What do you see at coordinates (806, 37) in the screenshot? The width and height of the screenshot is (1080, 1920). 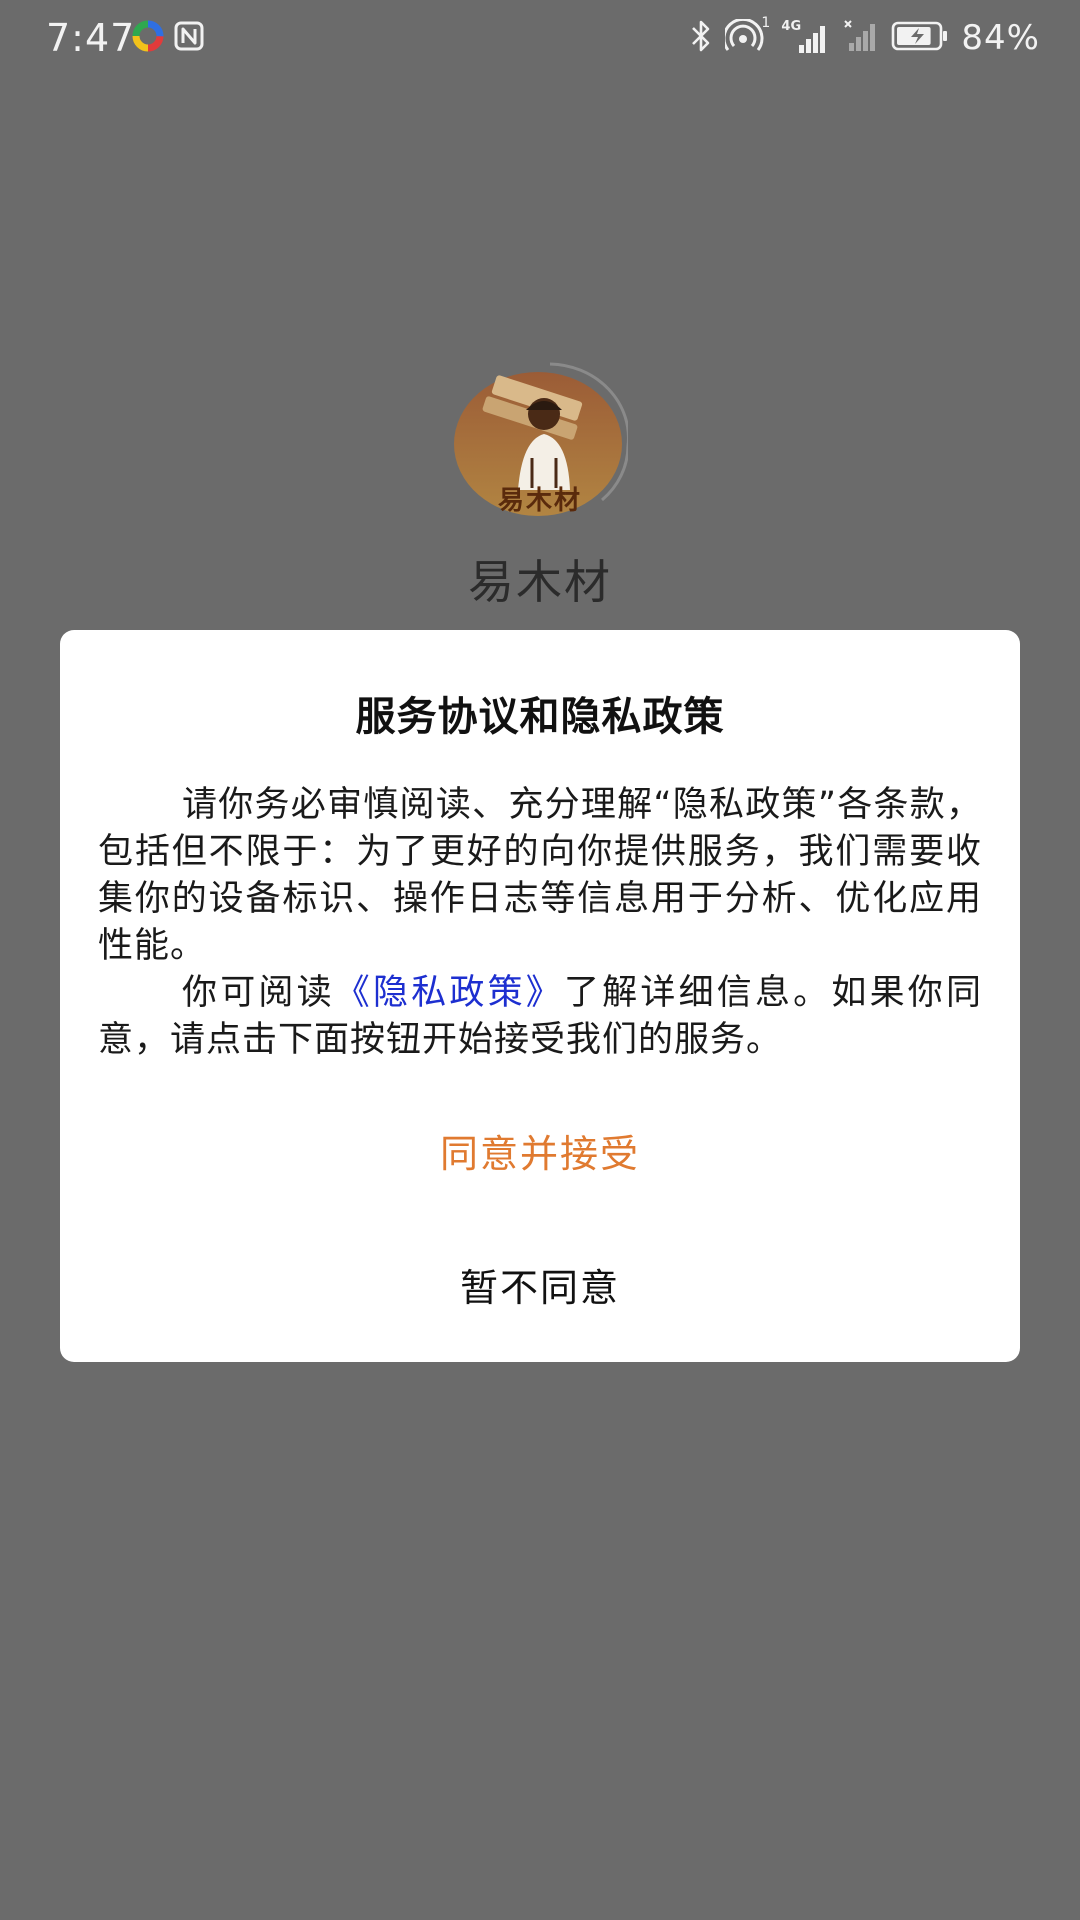 I see `signal-4g-icon: 4G` at bounding box center [806, 37].